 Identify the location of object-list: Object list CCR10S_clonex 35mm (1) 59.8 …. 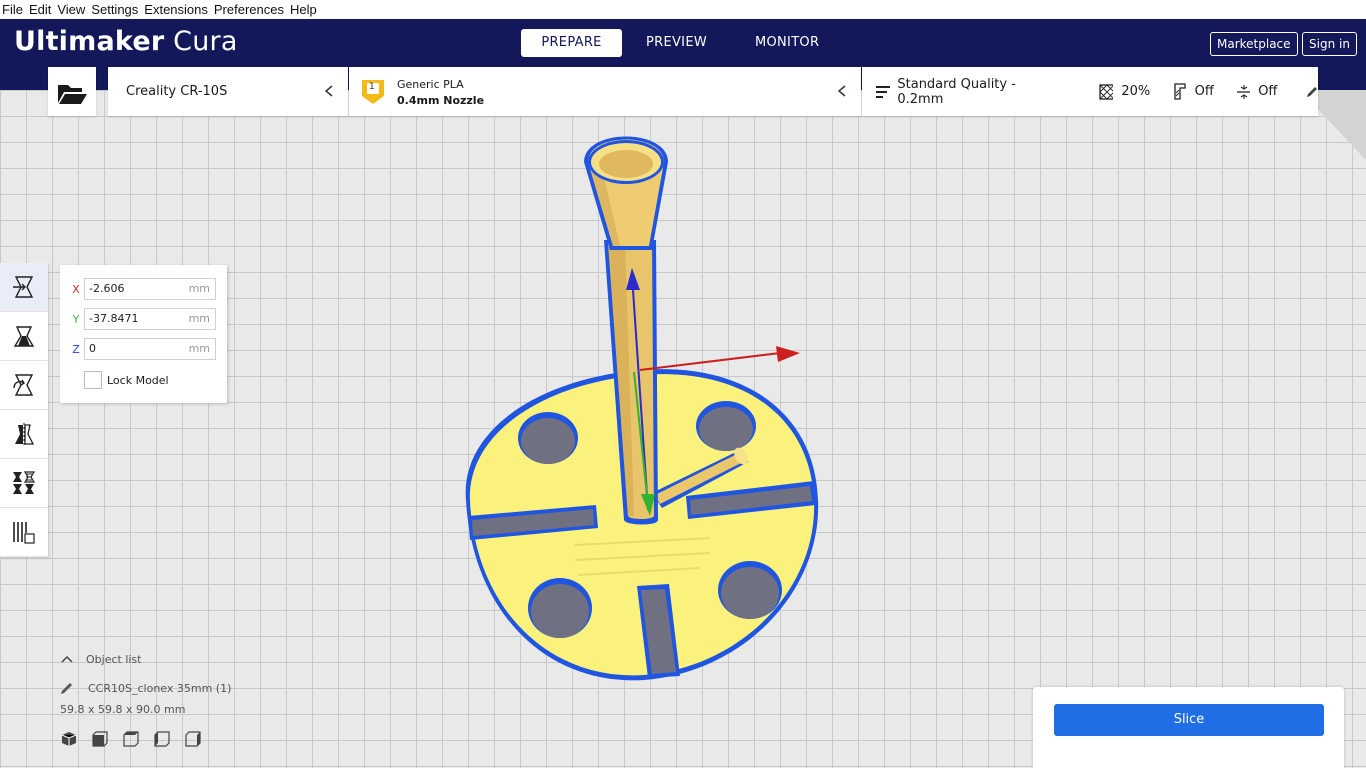
(145, 699).